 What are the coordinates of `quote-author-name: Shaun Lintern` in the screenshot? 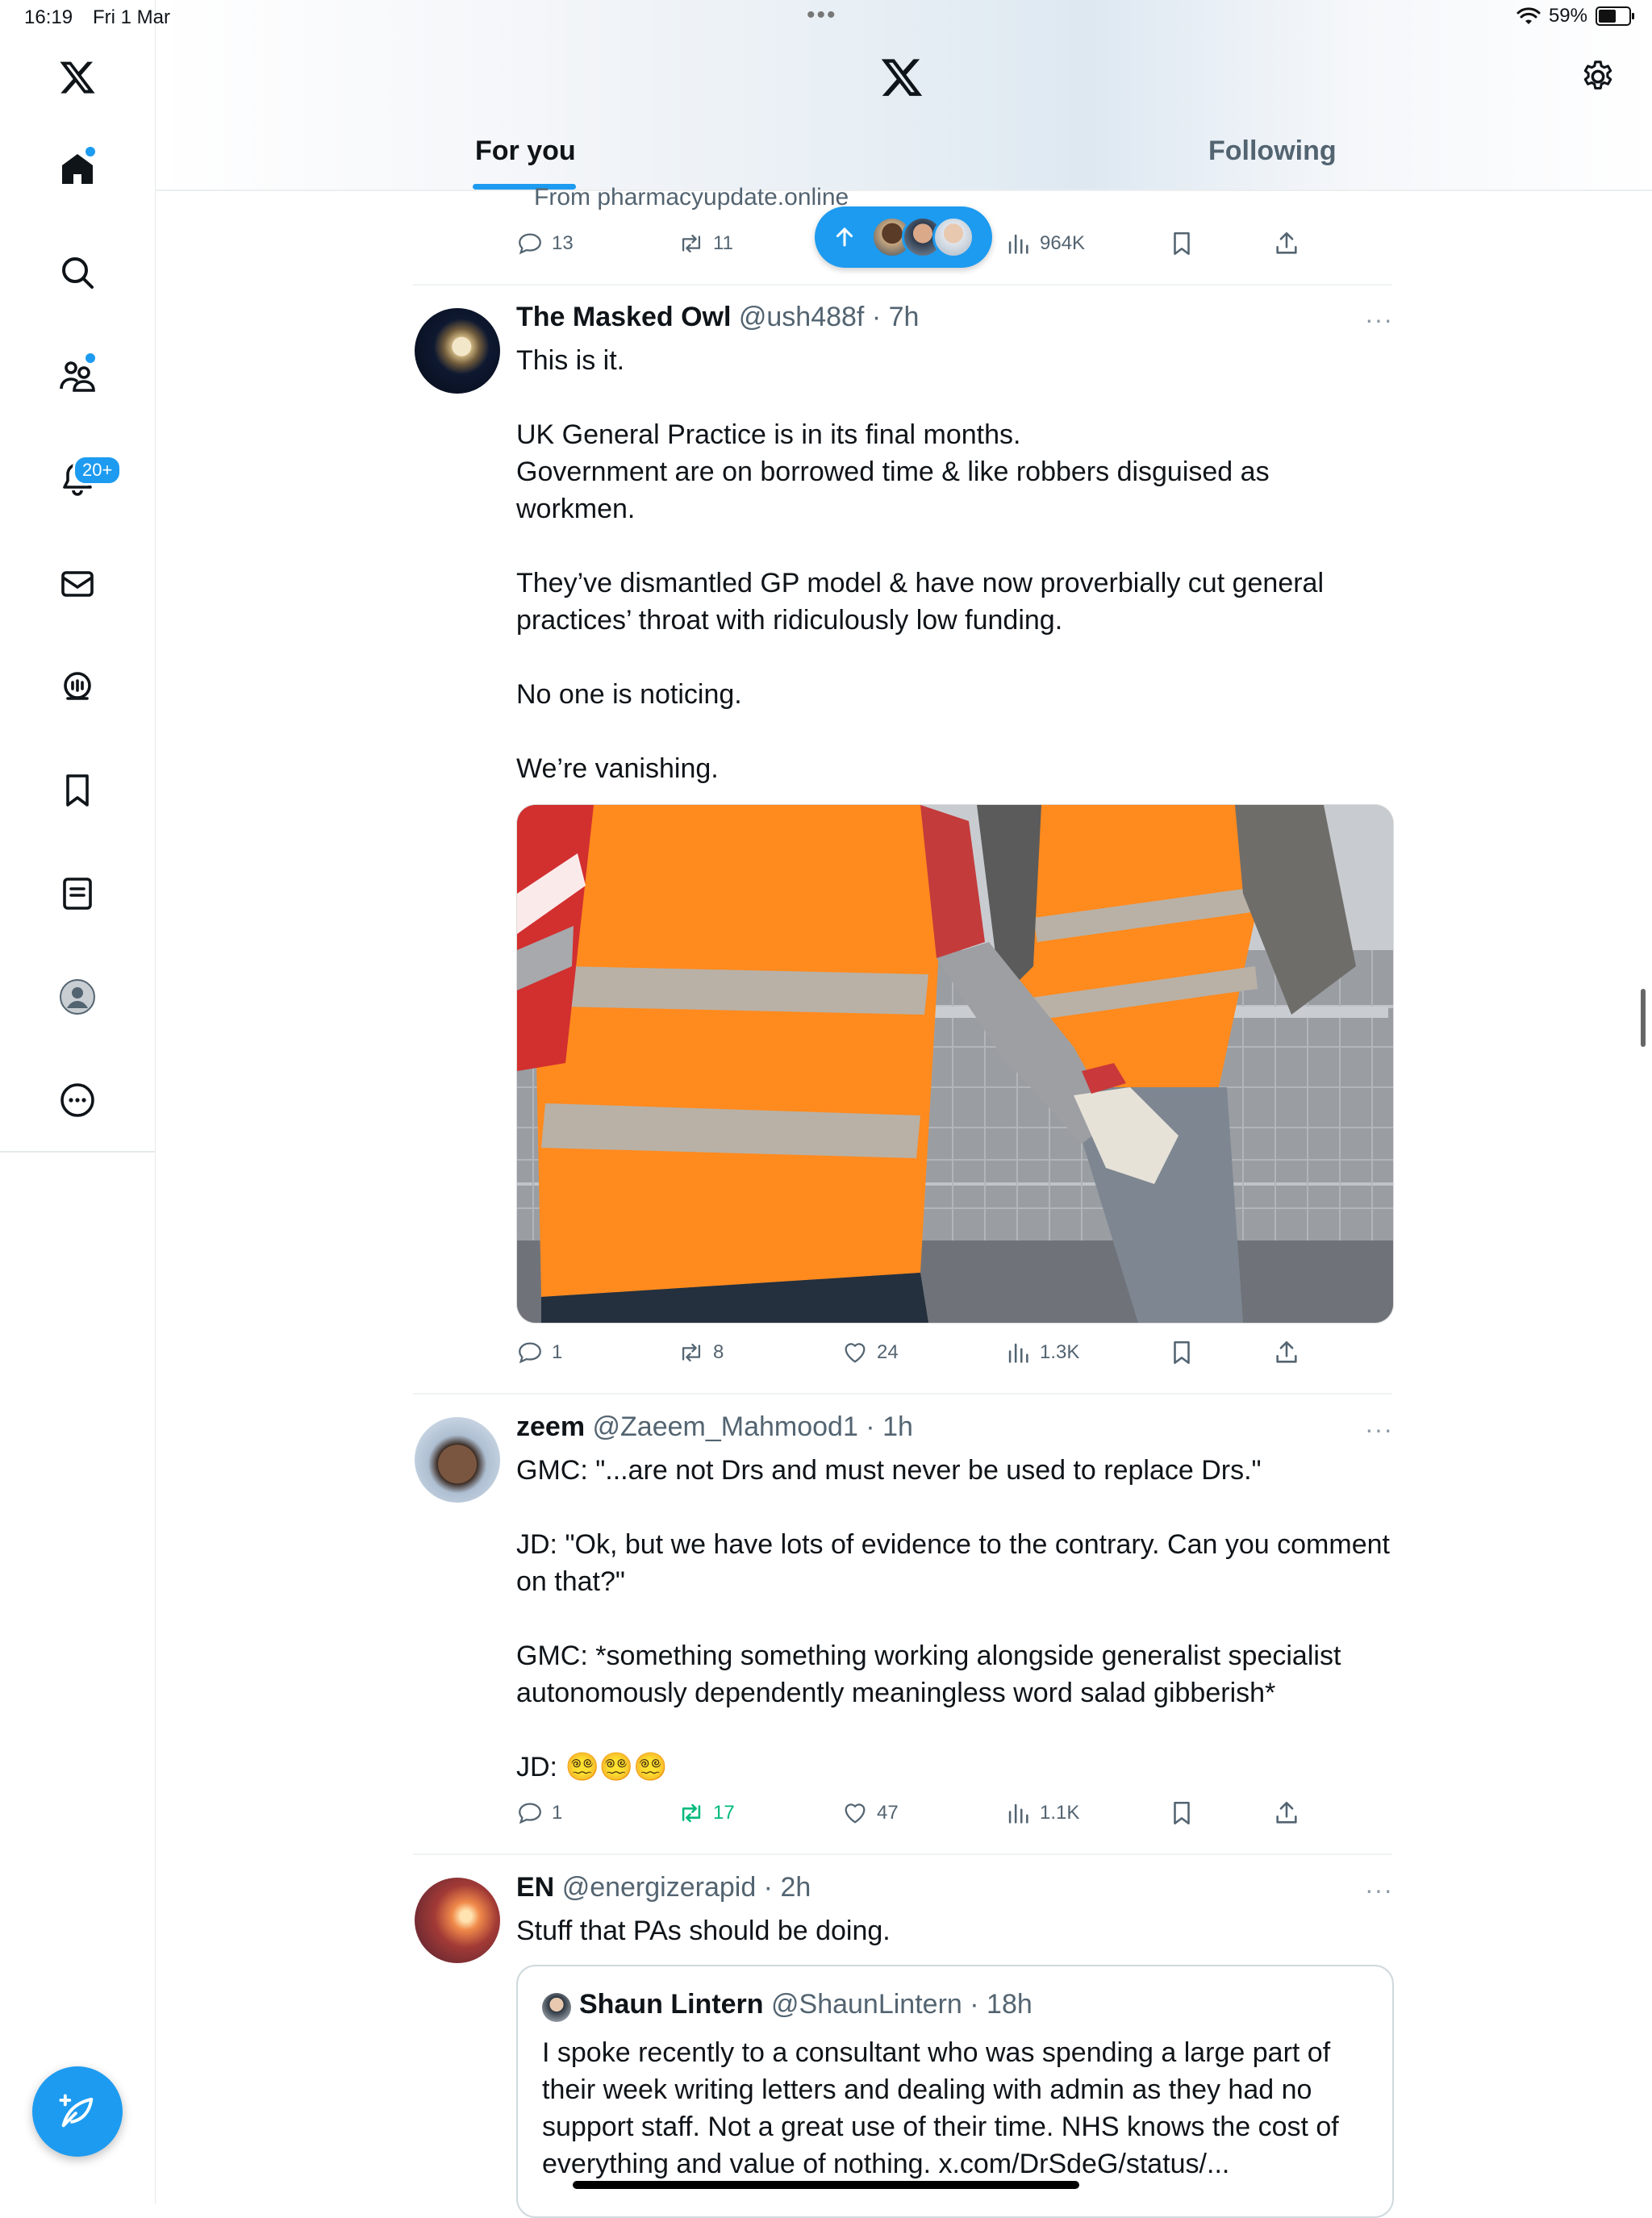 It's located at (671, 2004).